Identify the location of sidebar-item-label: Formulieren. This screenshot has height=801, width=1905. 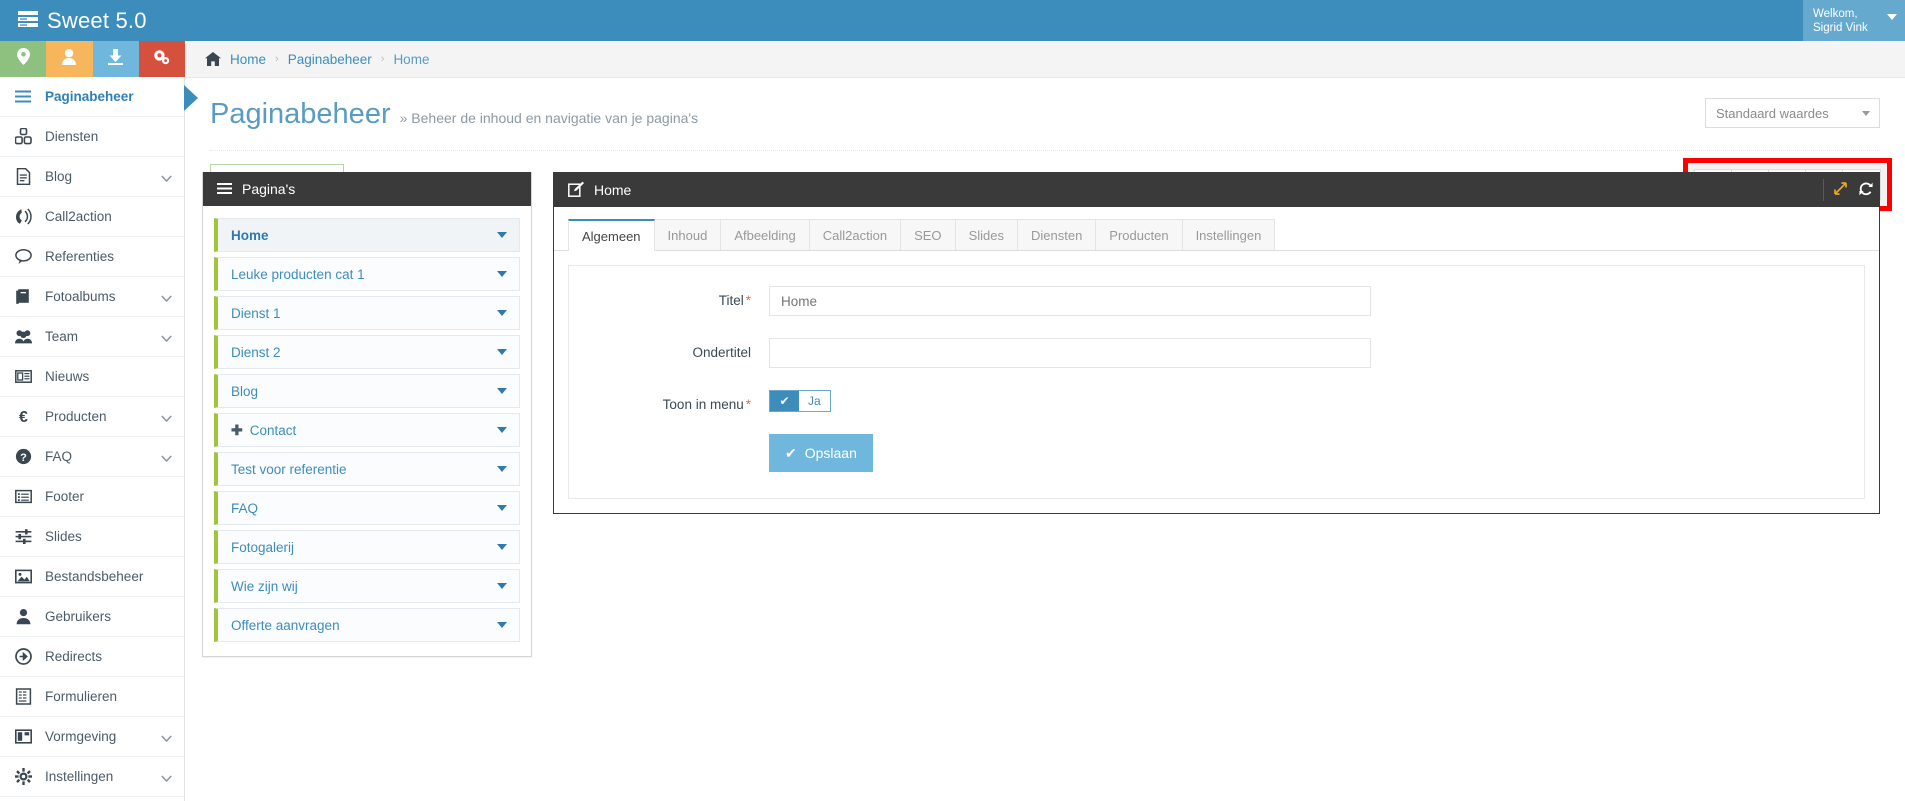
(81, 696).